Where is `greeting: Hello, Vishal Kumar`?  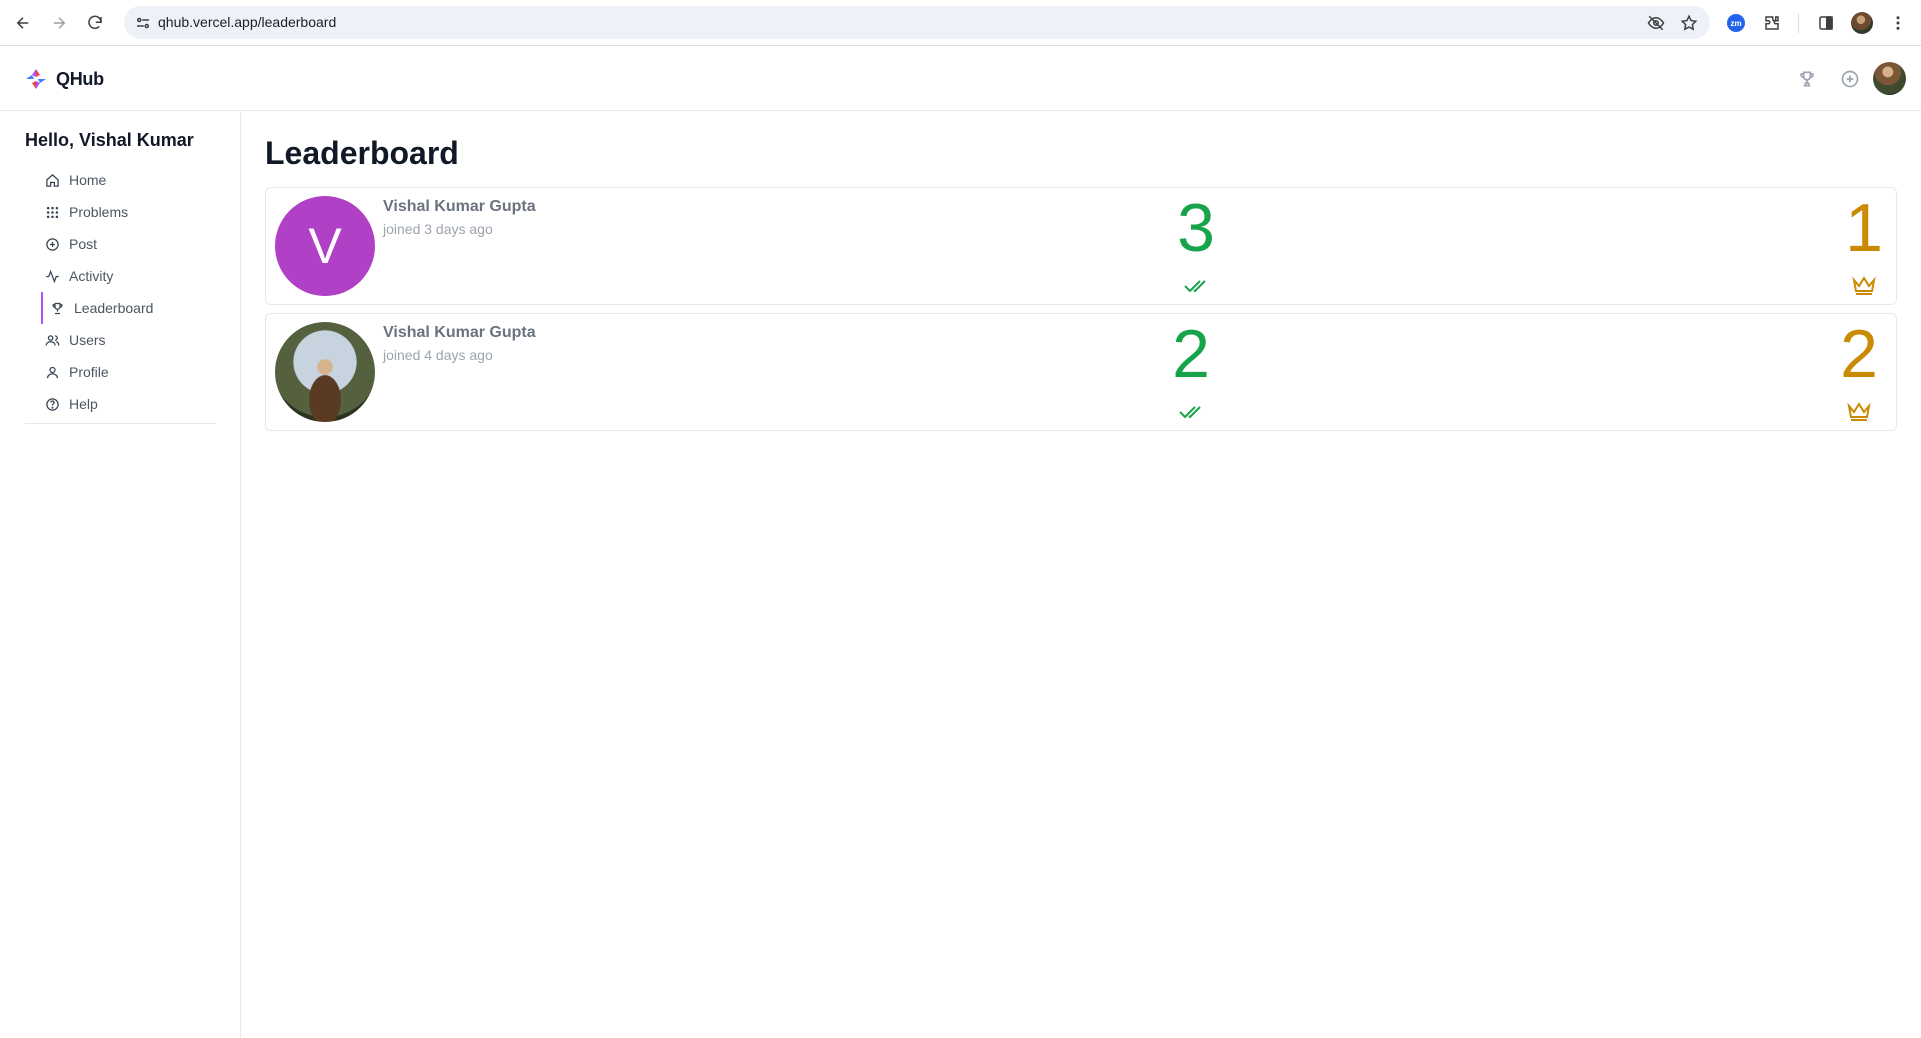 greeting: Hello, Vishal Kumar is located at coordinates (109, 140).